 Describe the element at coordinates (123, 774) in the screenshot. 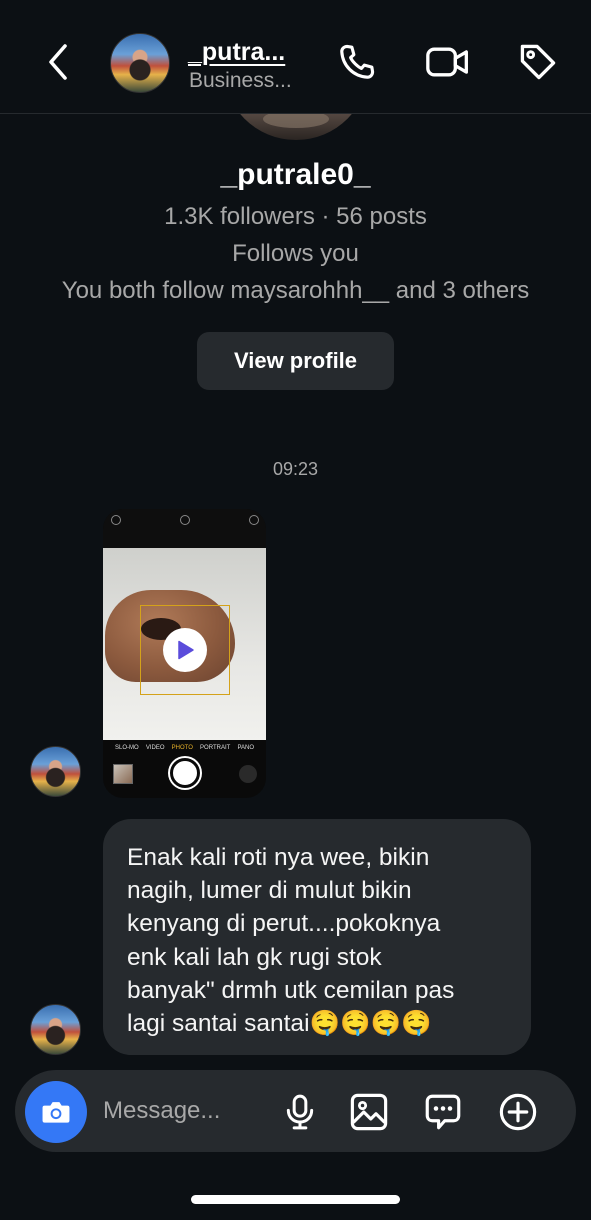

I see `gallery-thumbnail` at that location.